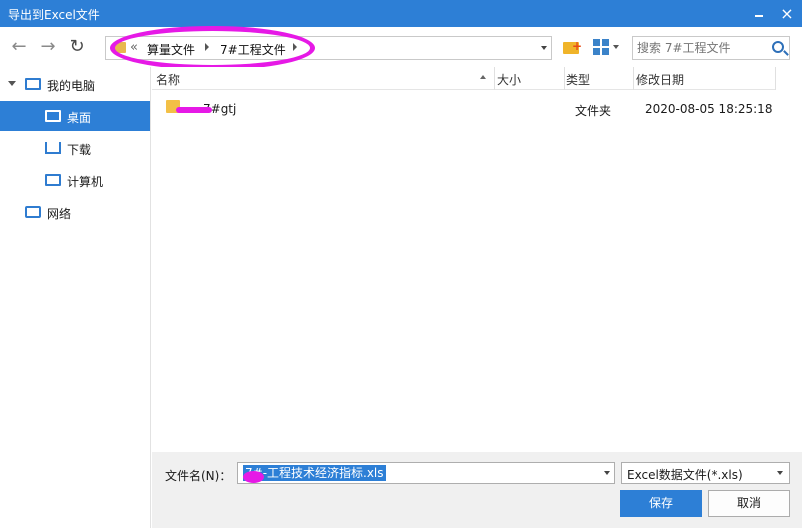 The height and width of the screenshot is (528, 802). What do you see at coordinates (787, 13) in the screenshot?
I see `close-button: ×` at bounding box center [787, 13].